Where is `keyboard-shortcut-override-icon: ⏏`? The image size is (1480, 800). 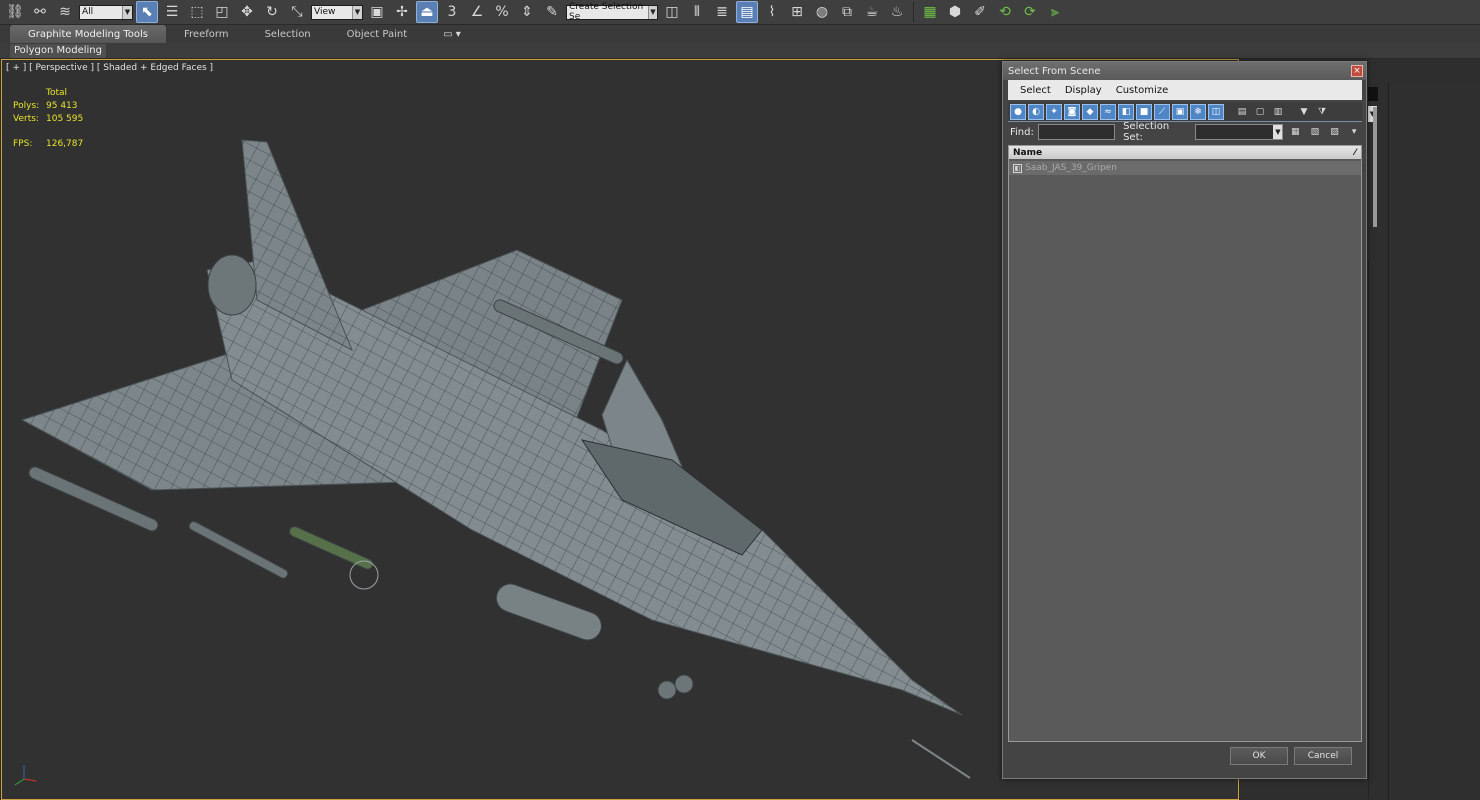 keyboard-shortcut-override-icon: ⏏ is located at coordinates (427, 12).